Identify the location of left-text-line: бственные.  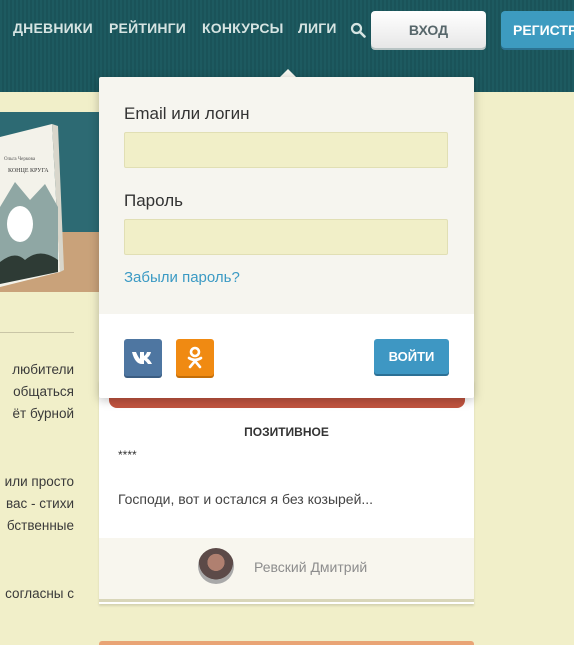
(40, 525).